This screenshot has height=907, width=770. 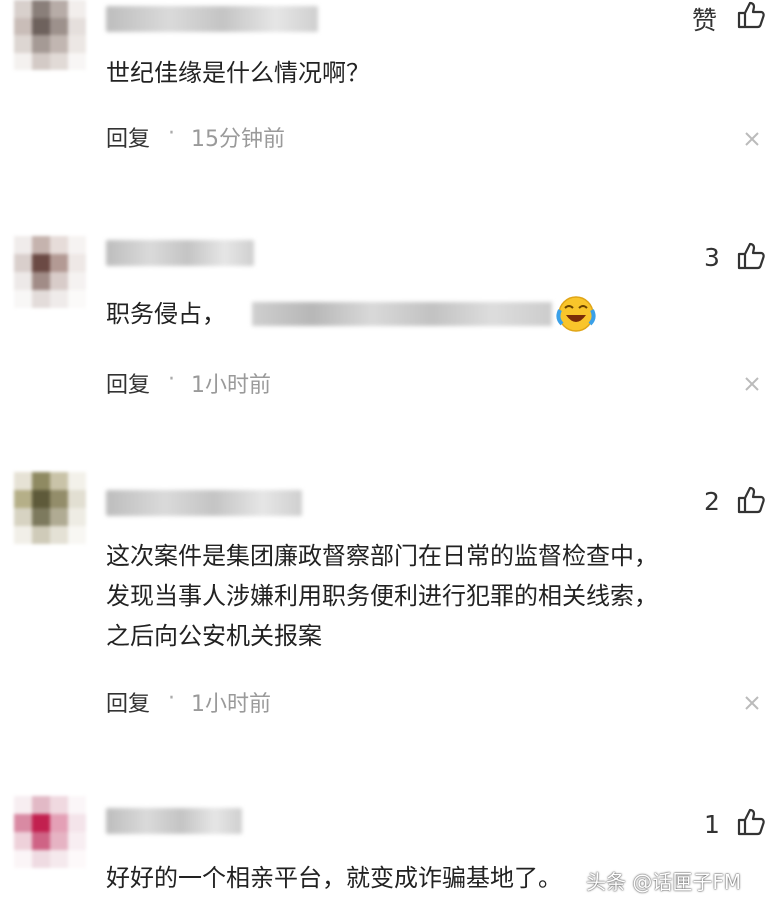 I want to click on timestamp: 15分钟前, so click(x=238, y=139).